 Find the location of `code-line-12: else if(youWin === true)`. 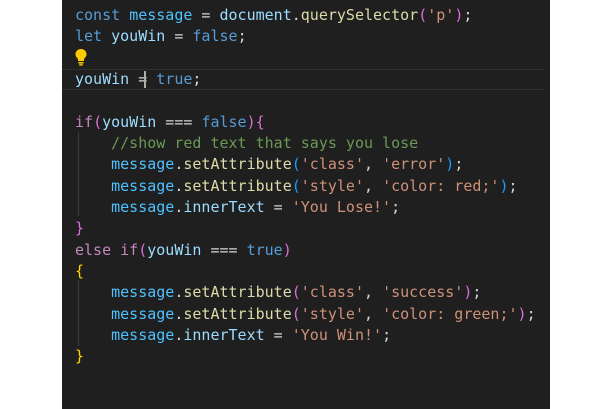

code-line-12: else if(youWin === true) is located at coordinates (183, 250).